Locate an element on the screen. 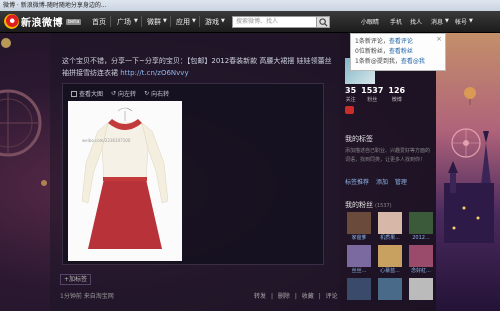  notification-fans: 0位新粉丝，查看粉丝 is located at coordinates (398, 52).